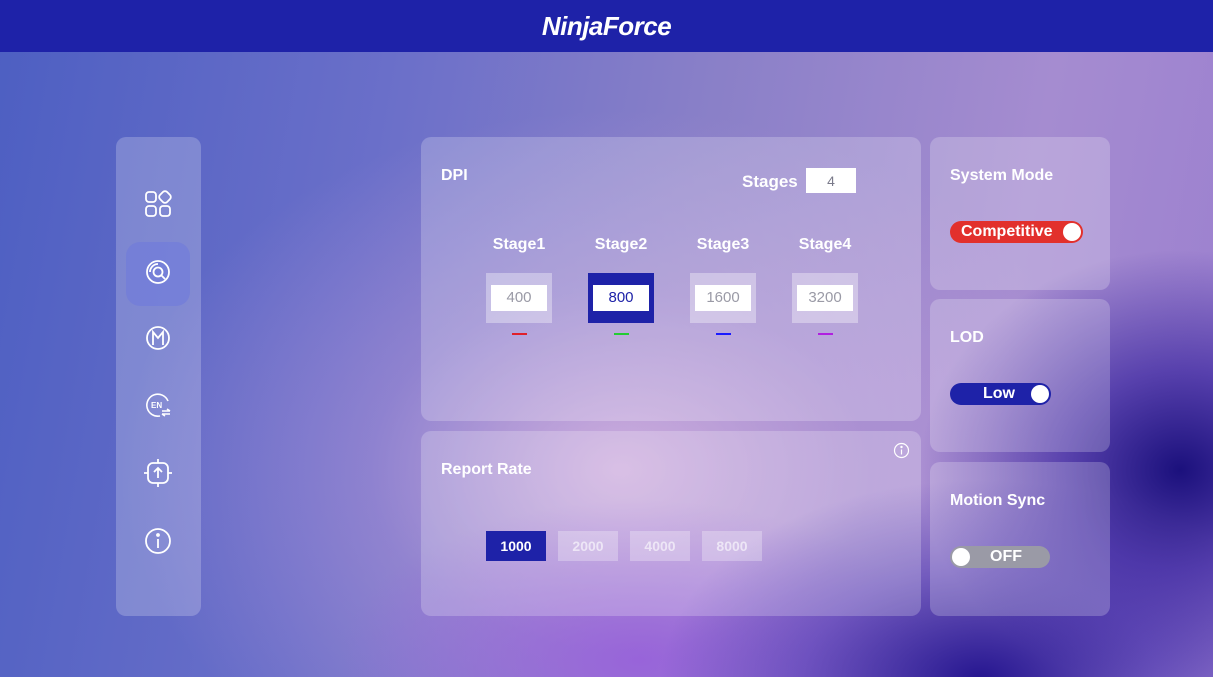  I want to click on dpi-stage-2: Stage2 800, so click(621, 286).